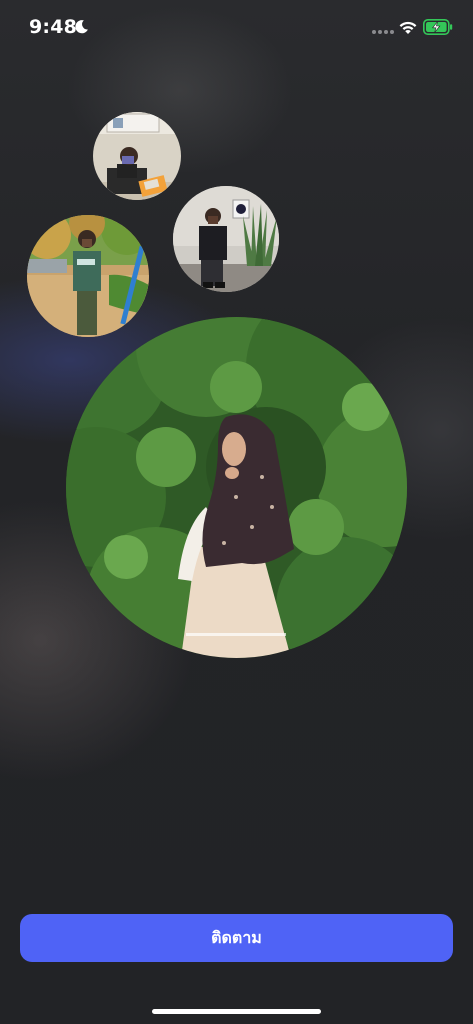 The width and height of the screenshot is (473, 1024). What do you see at coordinates (88, 276) in the screenshot?
I see `profile-photo-man-outdoors` at bounding box center [88, 276].